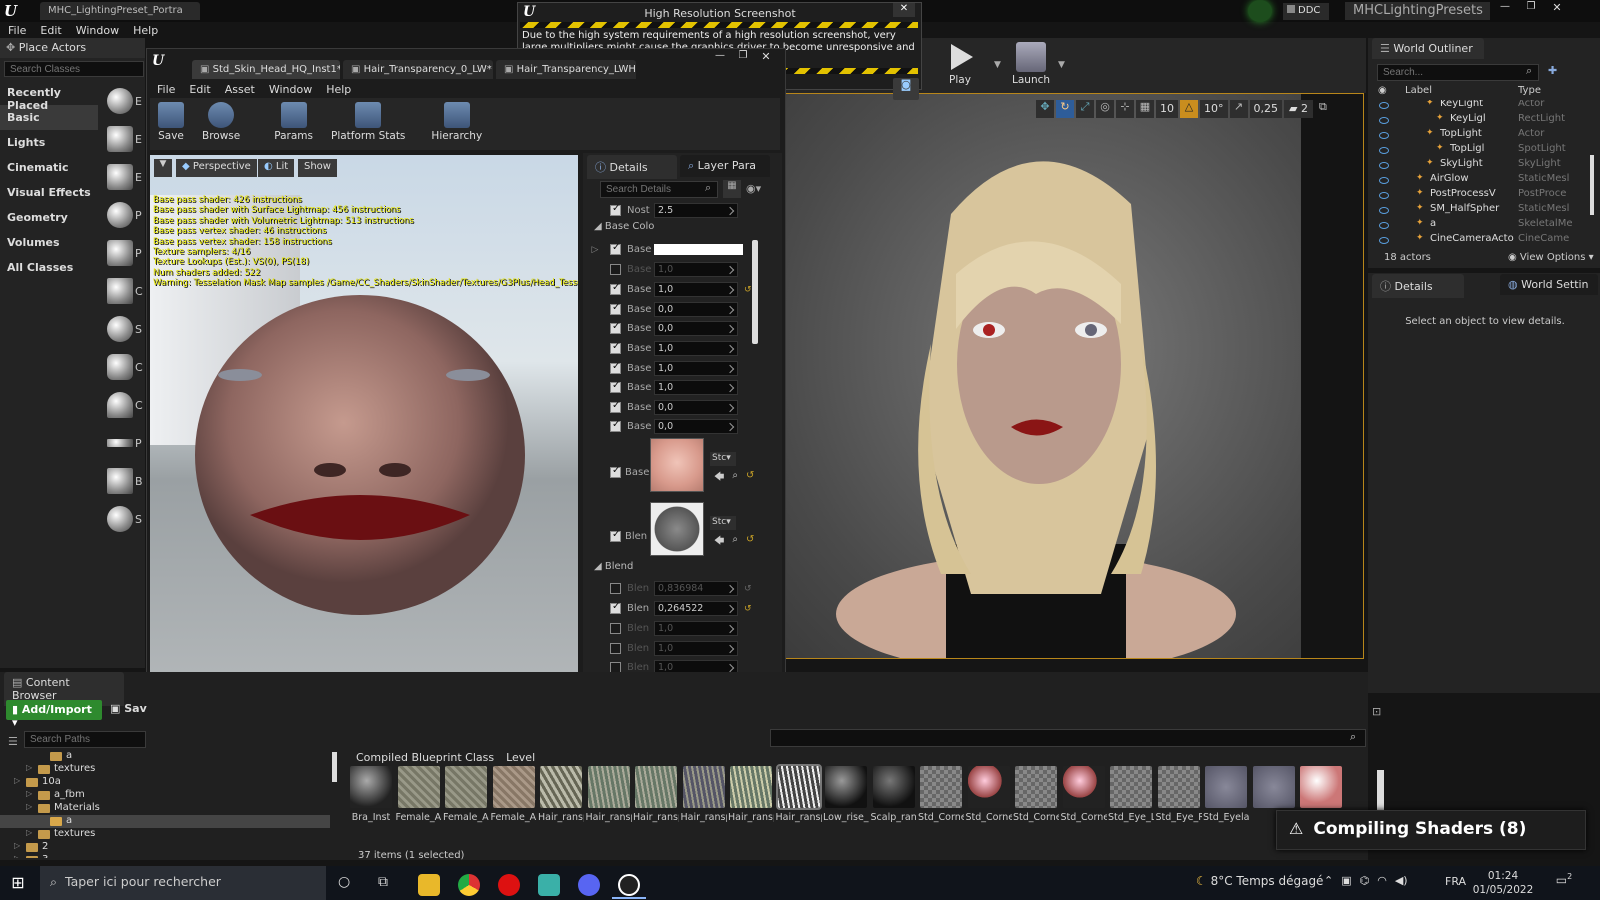 This screenshot has height=900, width=1600. Describe the element at coordinates (696, 608) in the screenshot. I see `param-value-field: 0,264522` at that location.